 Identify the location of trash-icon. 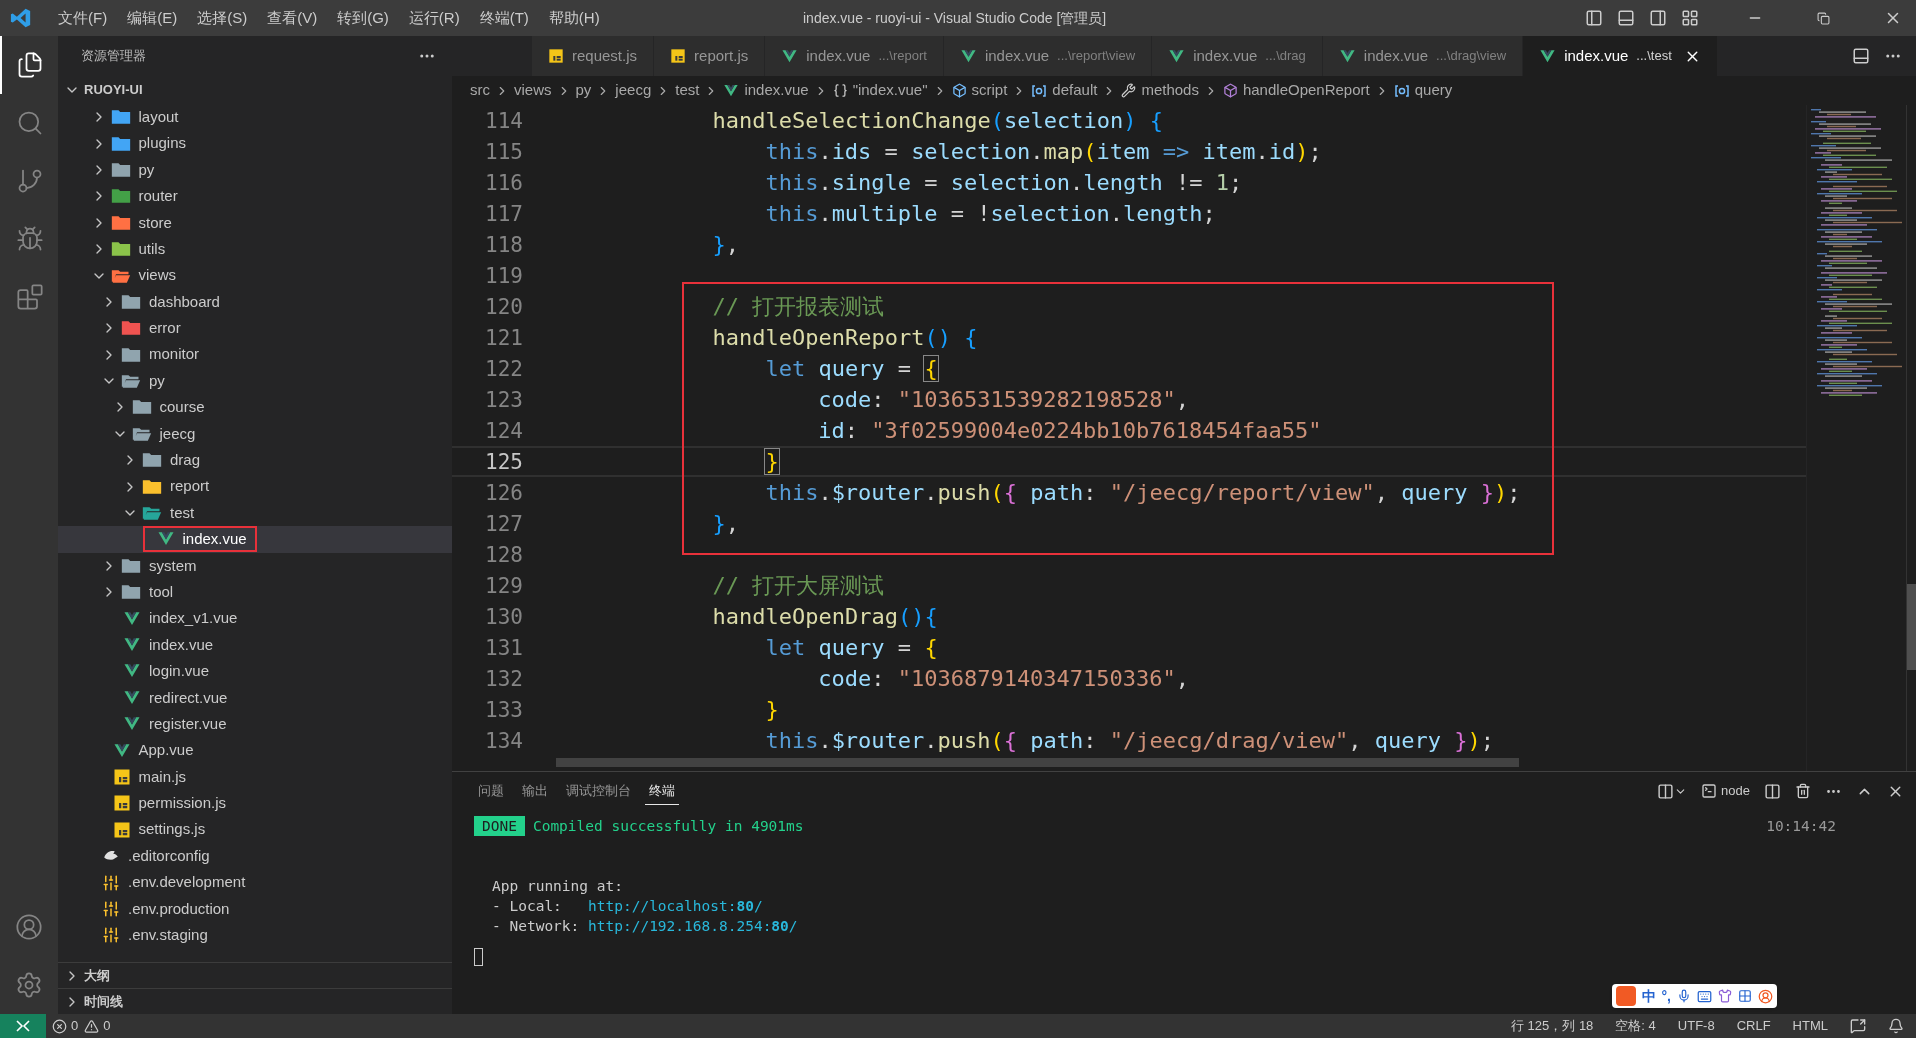
(1803, 791).